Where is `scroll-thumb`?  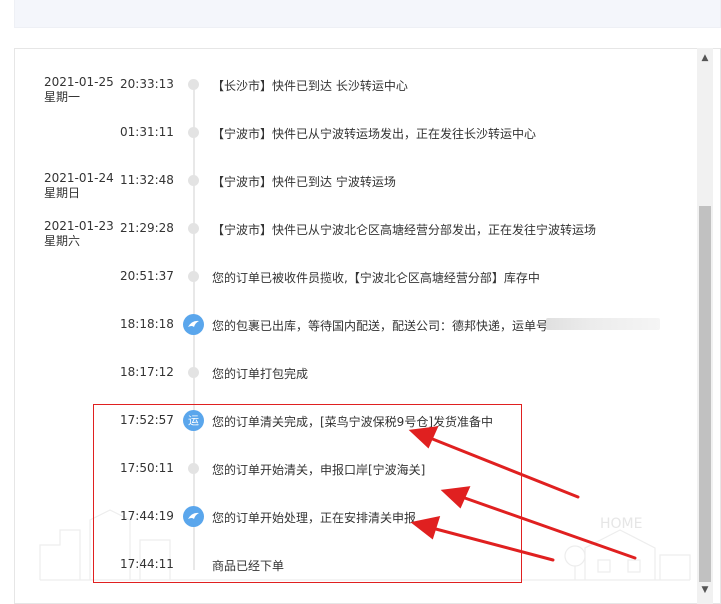
scroll-thumb is located at coordinates (705, 394).